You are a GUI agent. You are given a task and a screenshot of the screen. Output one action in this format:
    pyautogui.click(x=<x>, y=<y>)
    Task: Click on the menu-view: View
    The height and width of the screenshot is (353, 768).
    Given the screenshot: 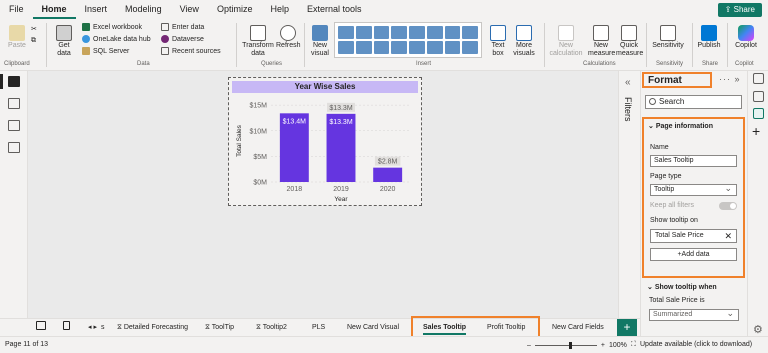 What is the action you would take?
    pyautogui.click(x=189, y=9)
    